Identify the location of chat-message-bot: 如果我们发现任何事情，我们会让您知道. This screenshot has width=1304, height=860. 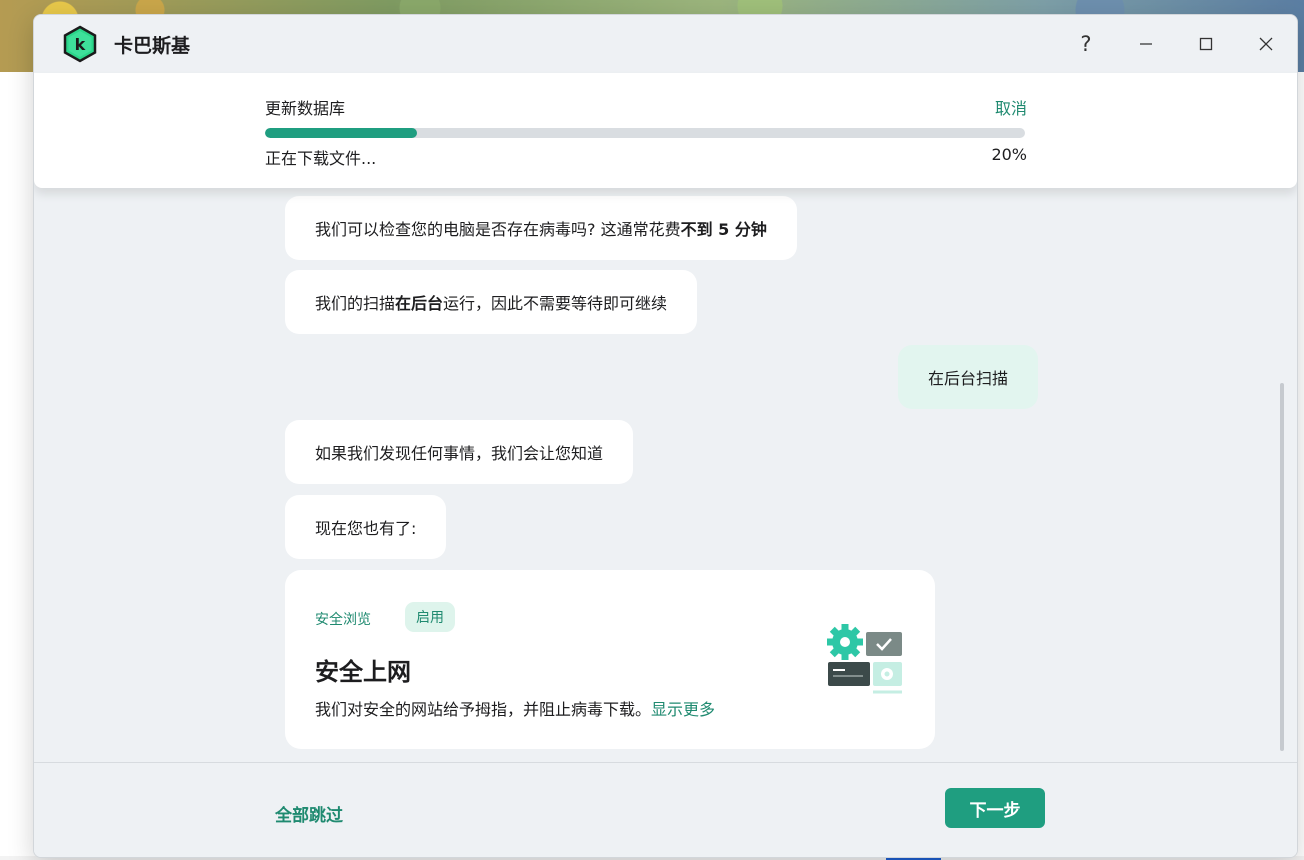
(459, 452).